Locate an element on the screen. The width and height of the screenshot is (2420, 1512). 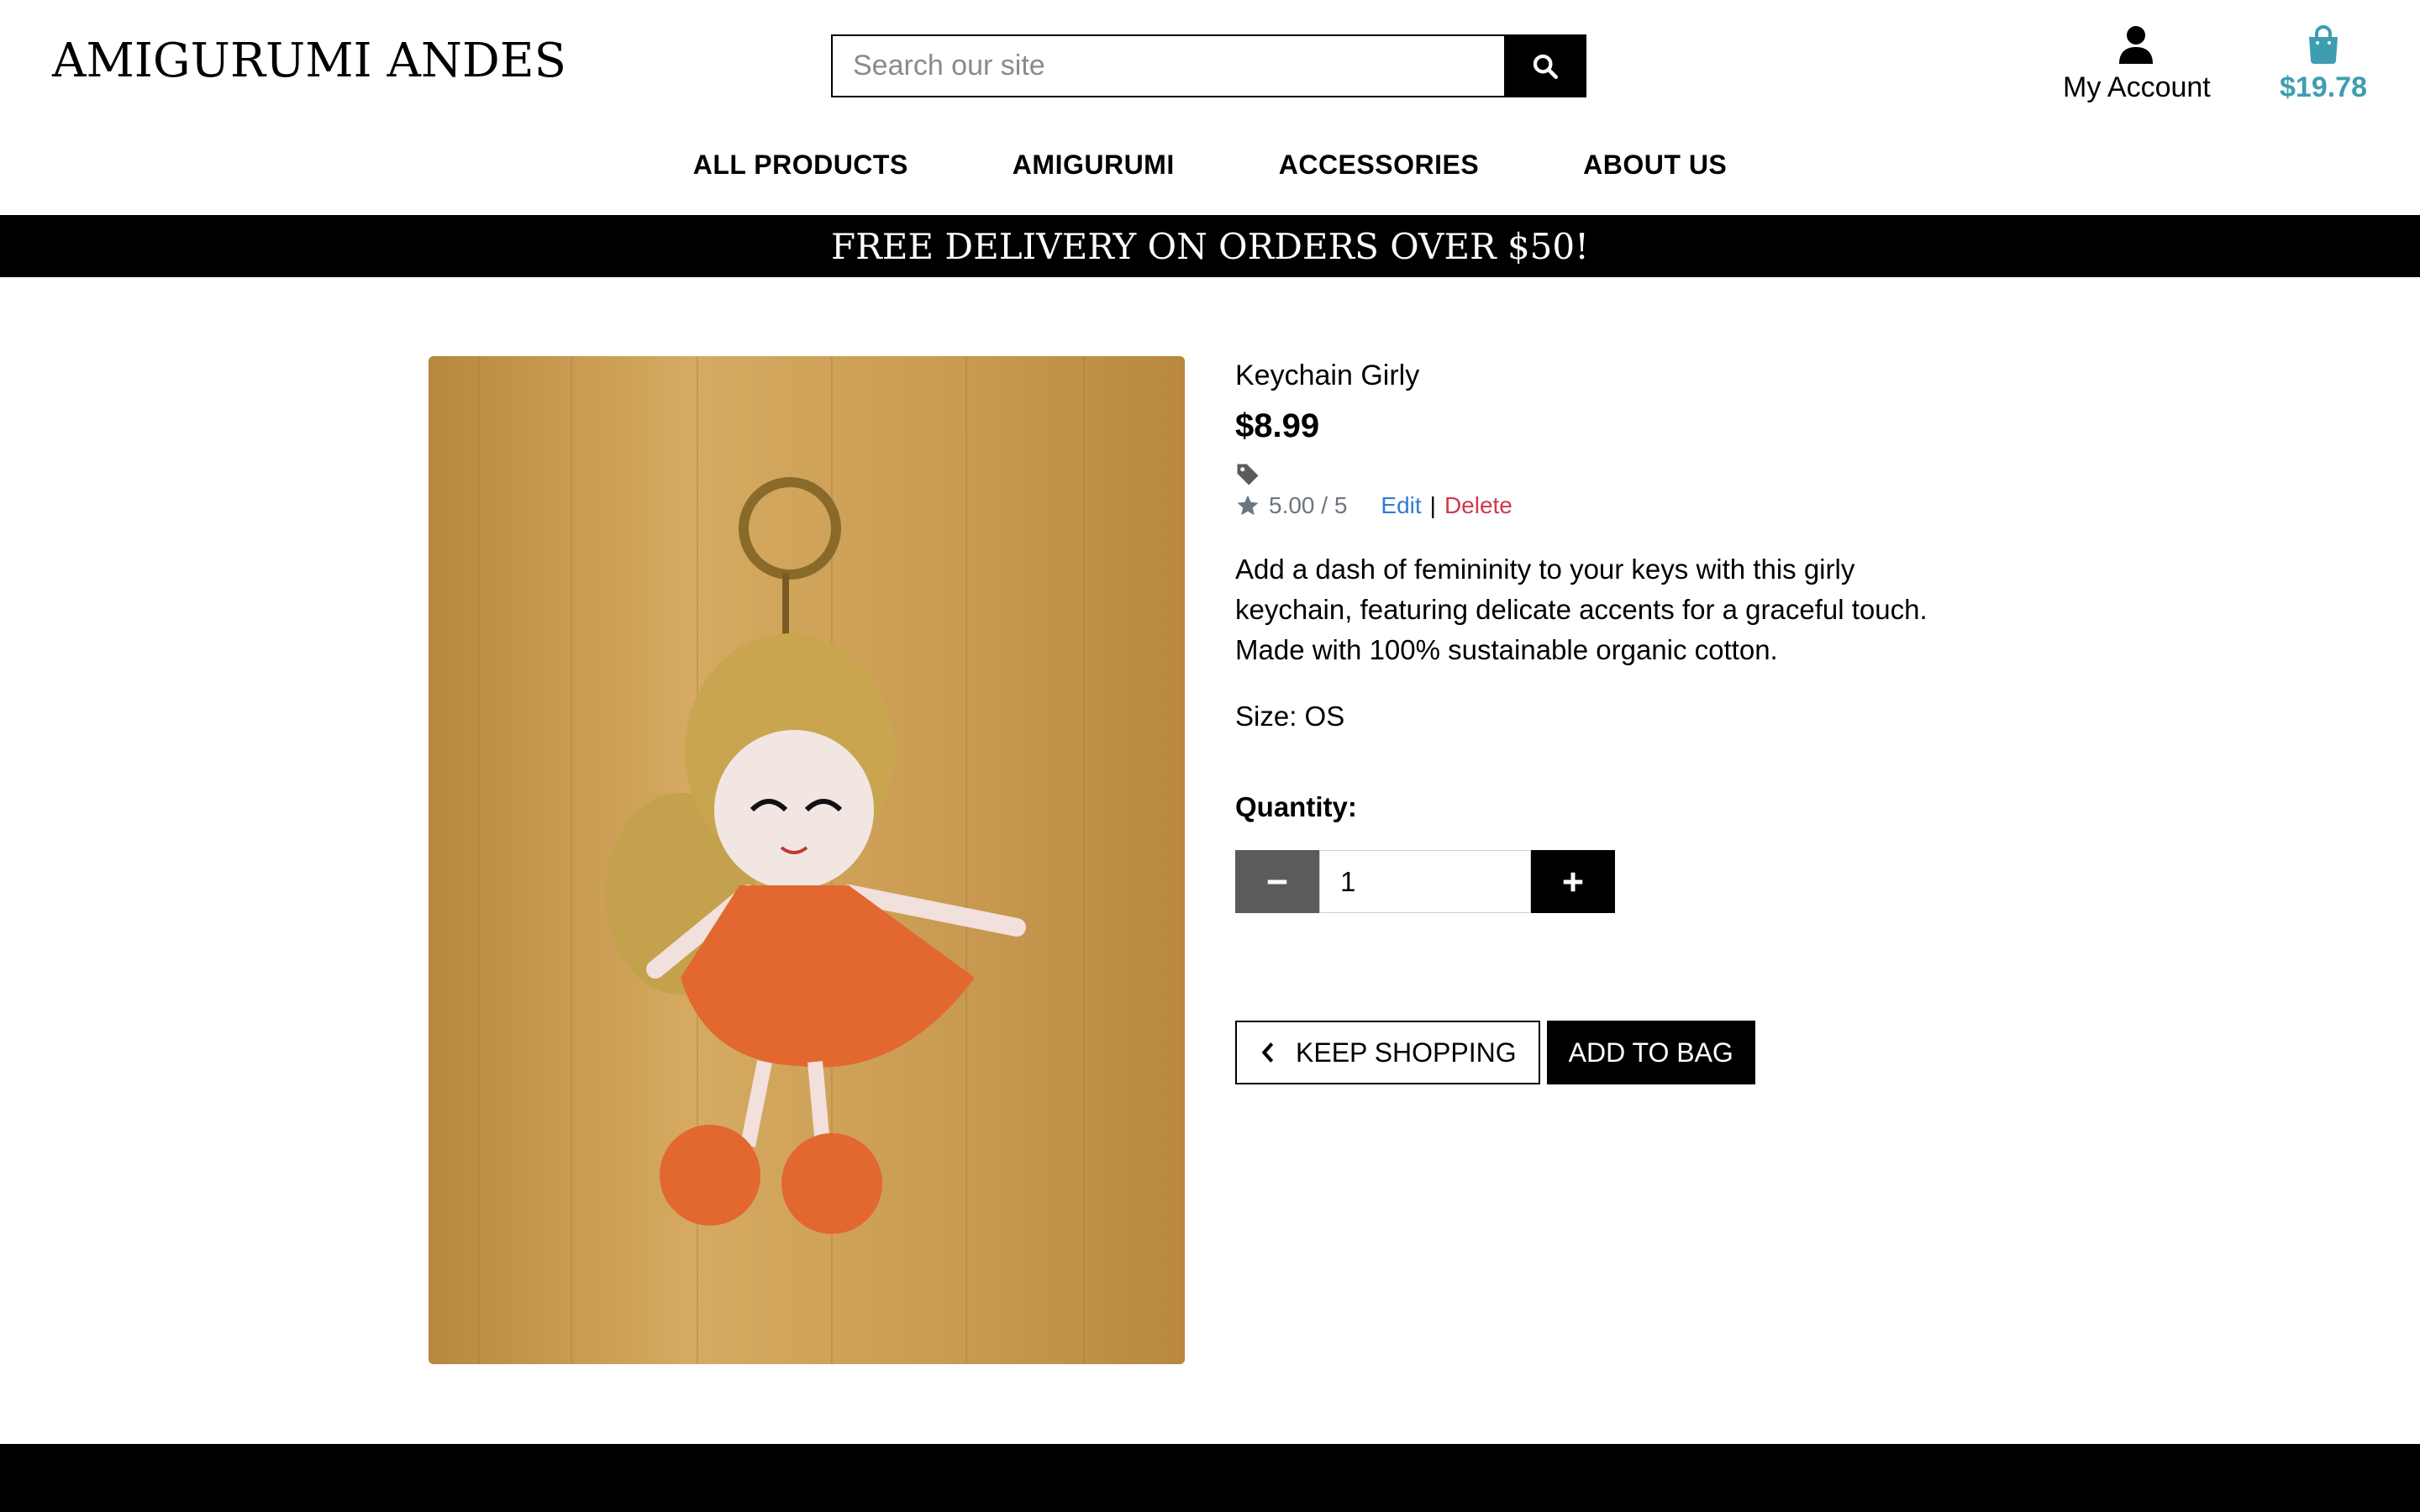
star-icon is located at coordinates (1248, 505).